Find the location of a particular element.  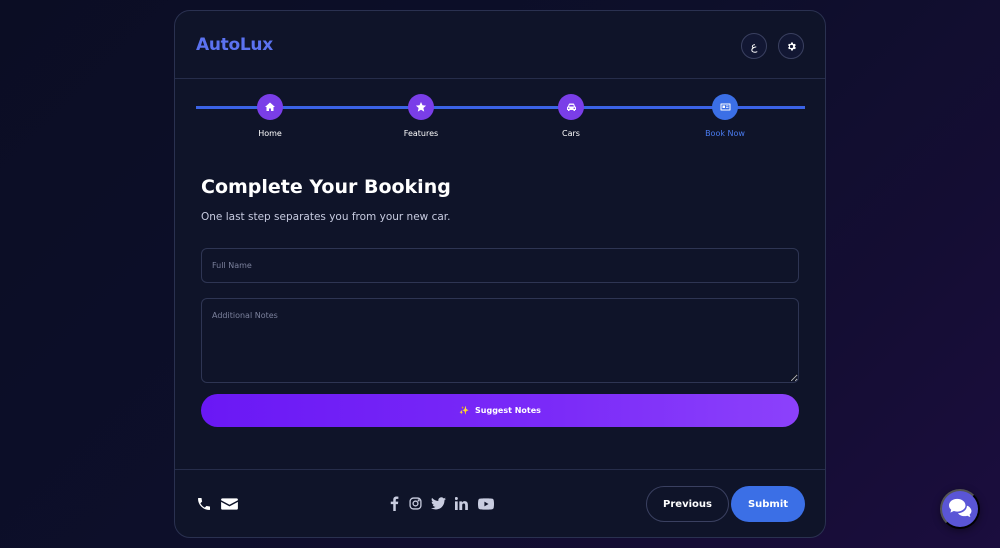

step-book-now: Book Now is located at coordinates (725, 114).